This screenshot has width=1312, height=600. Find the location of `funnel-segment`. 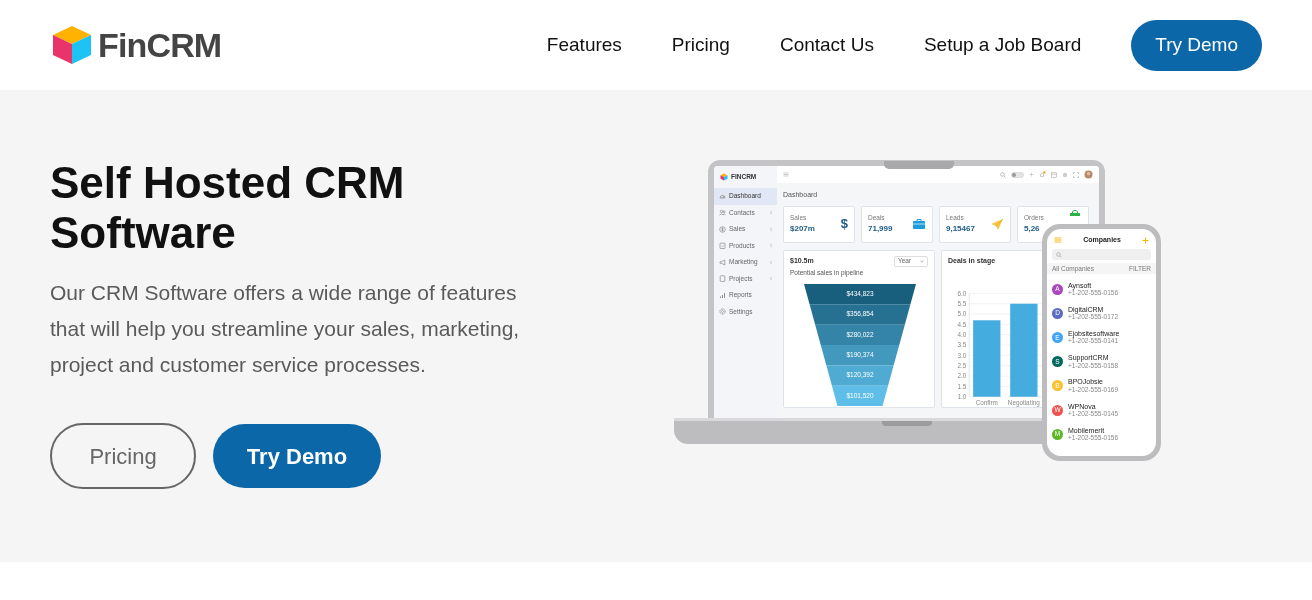

funnel-segment is located at coordinates (860, 375).